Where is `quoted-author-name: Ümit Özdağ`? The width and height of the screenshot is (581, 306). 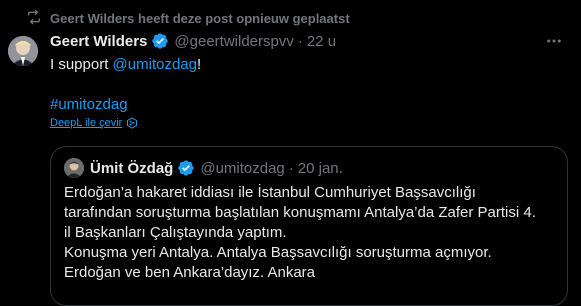
quoted-author-name: Ümit Özdağ is located at coordinates (131, 168).